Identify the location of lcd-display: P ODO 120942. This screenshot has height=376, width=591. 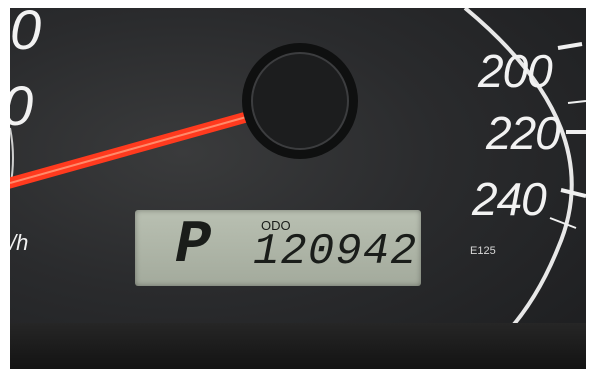
(278, 248).